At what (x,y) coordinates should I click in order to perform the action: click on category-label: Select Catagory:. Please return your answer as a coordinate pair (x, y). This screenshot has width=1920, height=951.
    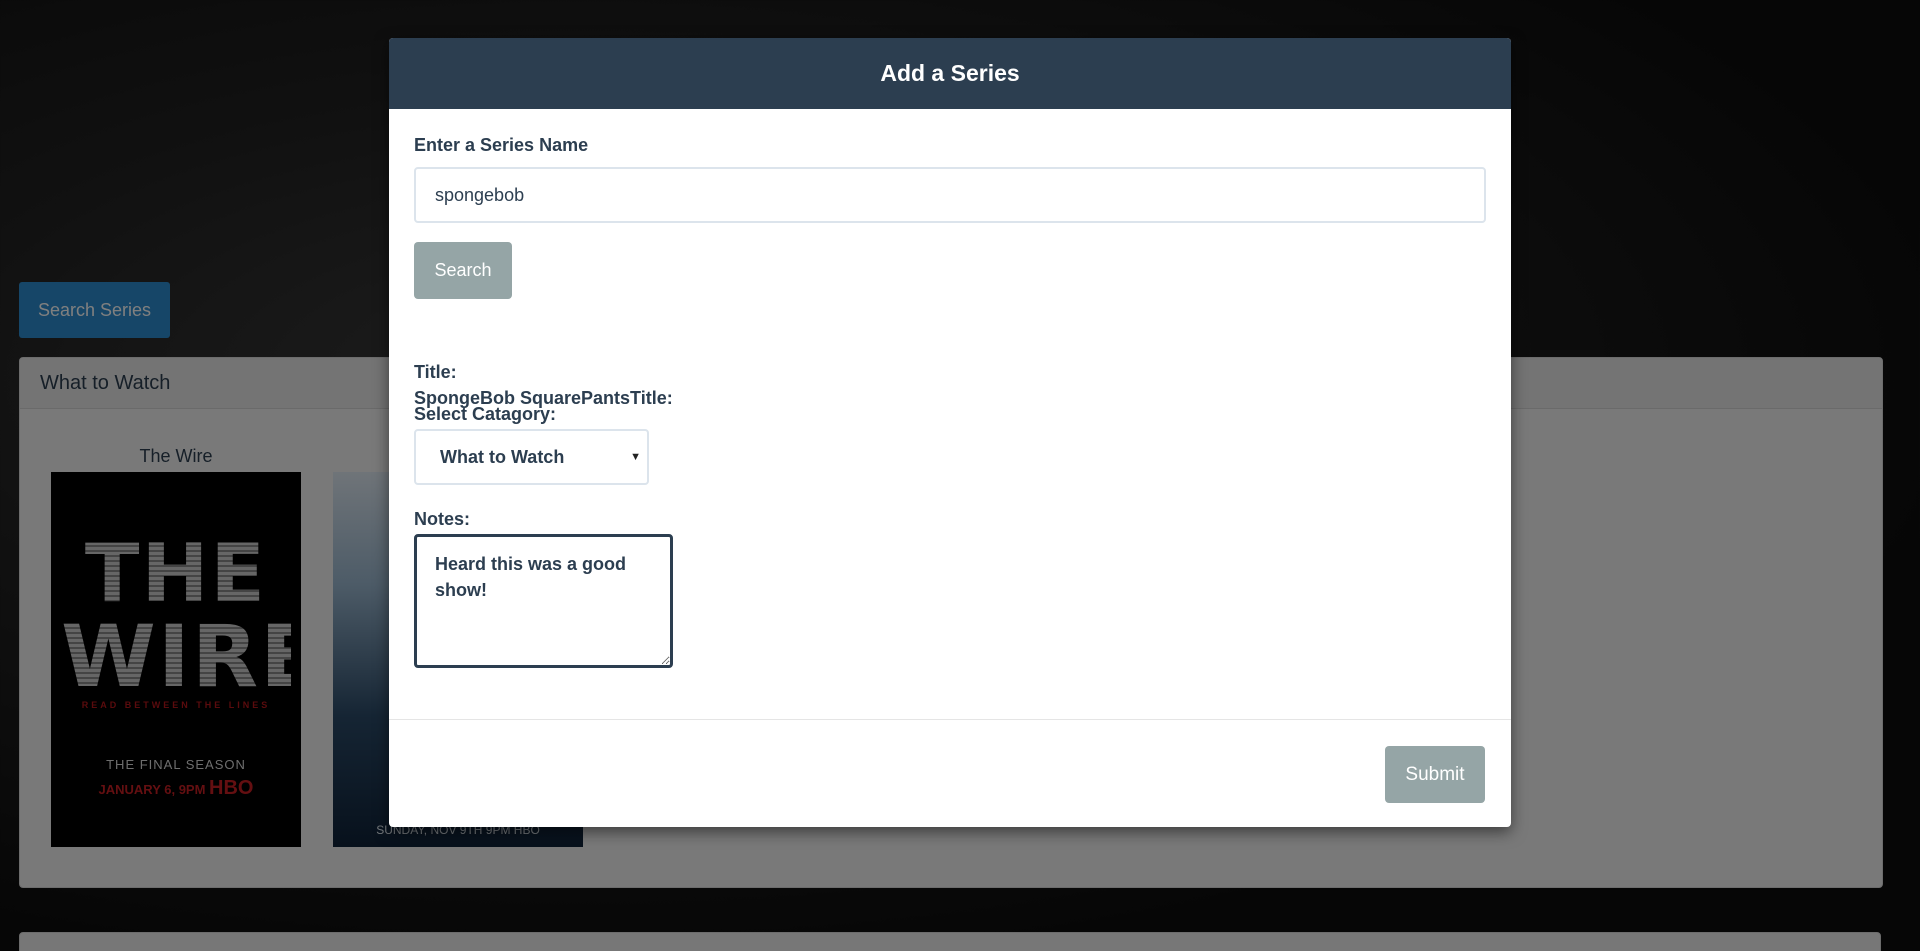
    Looking at the image, I should click on (485, 414).